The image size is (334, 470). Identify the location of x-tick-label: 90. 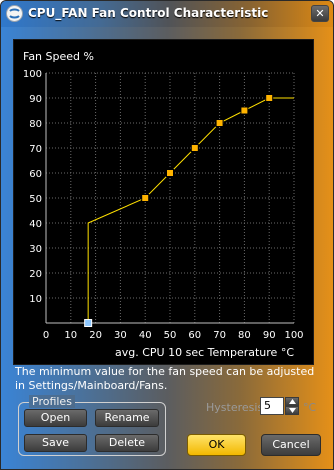
(269, 335).